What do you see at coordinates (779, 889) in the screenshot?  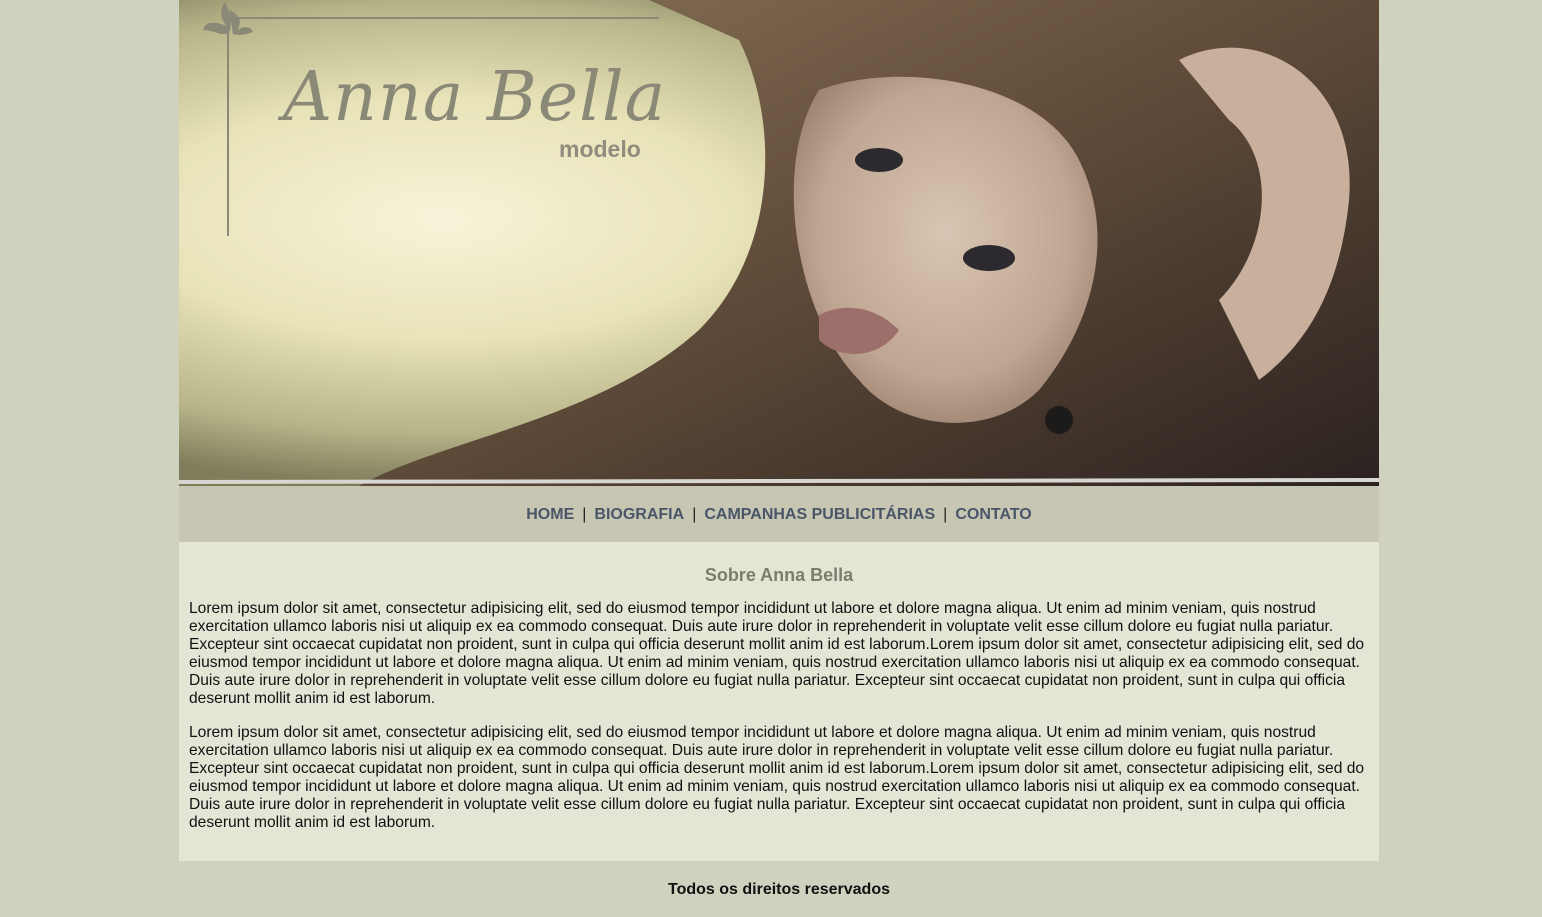 I see `footer-text: Todos os direitos reservados` at bounding box center [779, 889].